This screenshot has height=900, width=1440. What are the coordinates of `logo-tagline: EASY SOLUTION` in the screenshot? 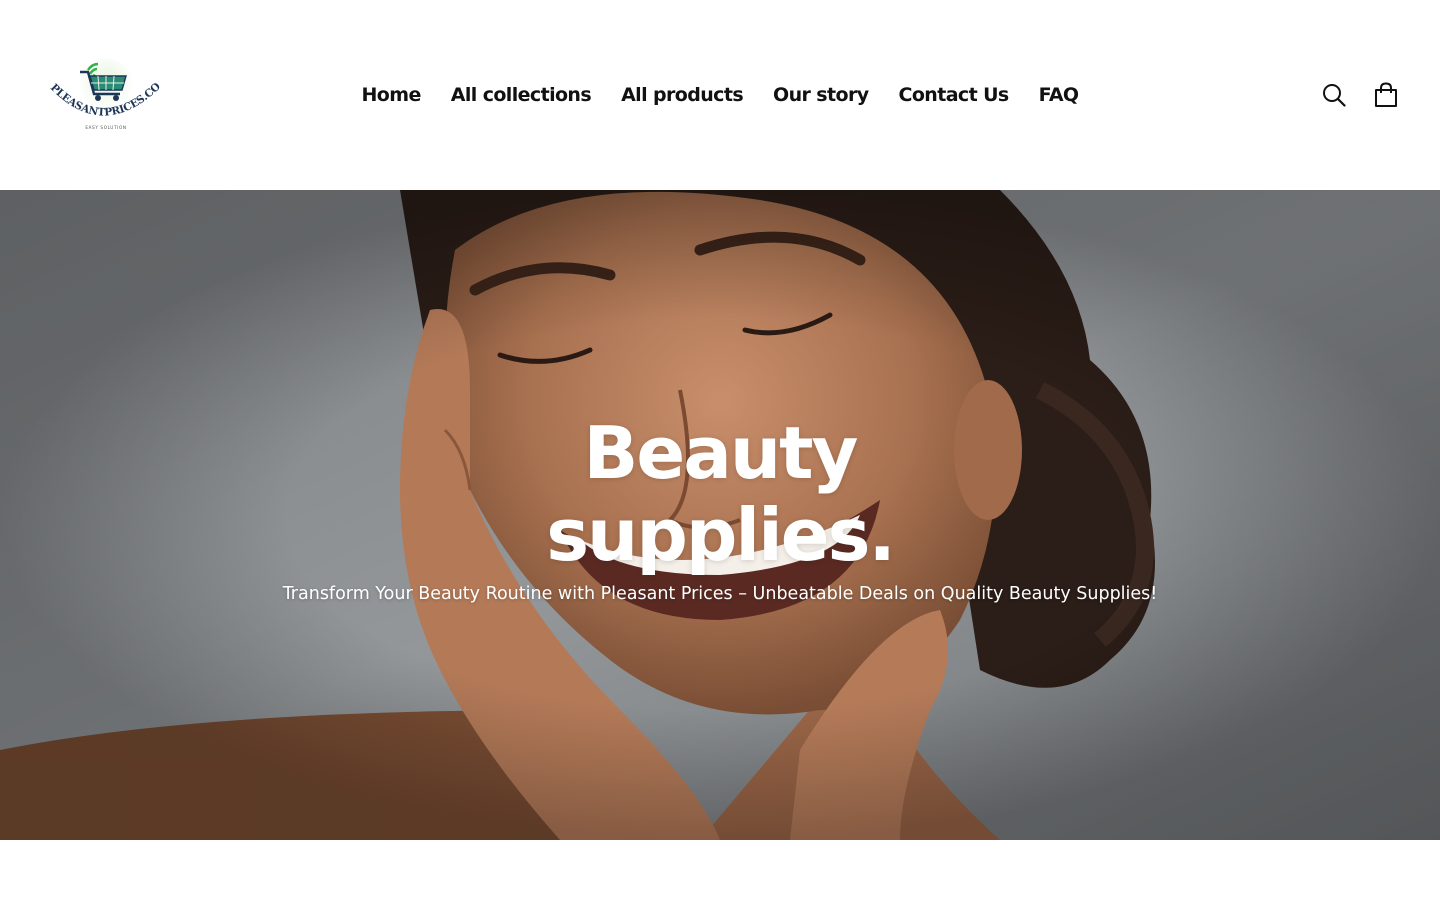 It's located at (105, 127).